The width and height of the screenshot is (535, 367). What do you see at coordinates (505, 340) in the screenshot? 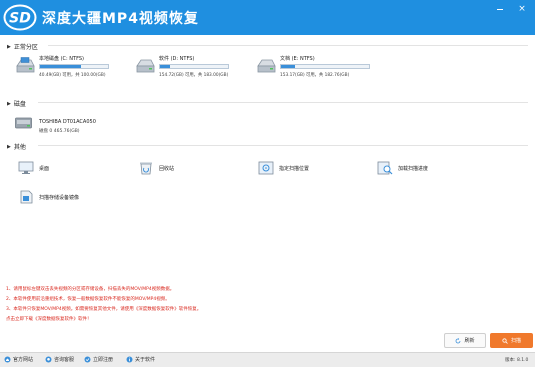
I see `search-icon` at bounding box center [505, 340].